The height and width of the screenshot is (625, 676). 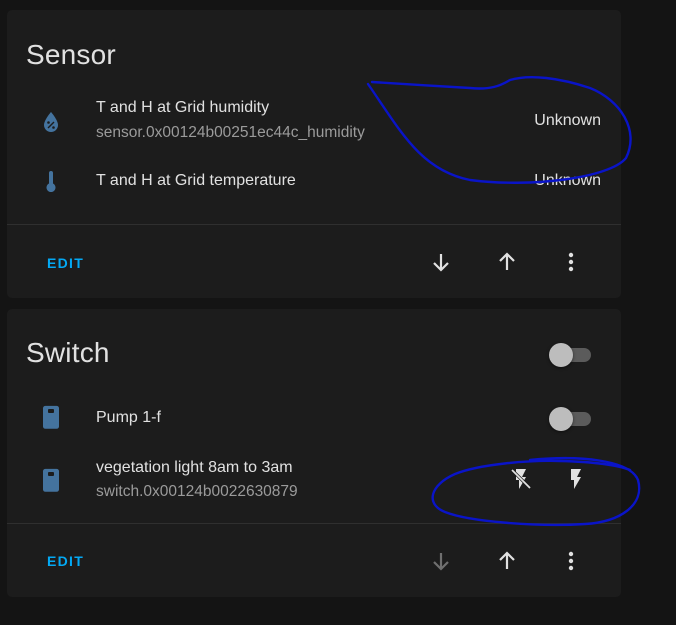 I want to click on card-title: Sensor, so click(x=71, y=54).